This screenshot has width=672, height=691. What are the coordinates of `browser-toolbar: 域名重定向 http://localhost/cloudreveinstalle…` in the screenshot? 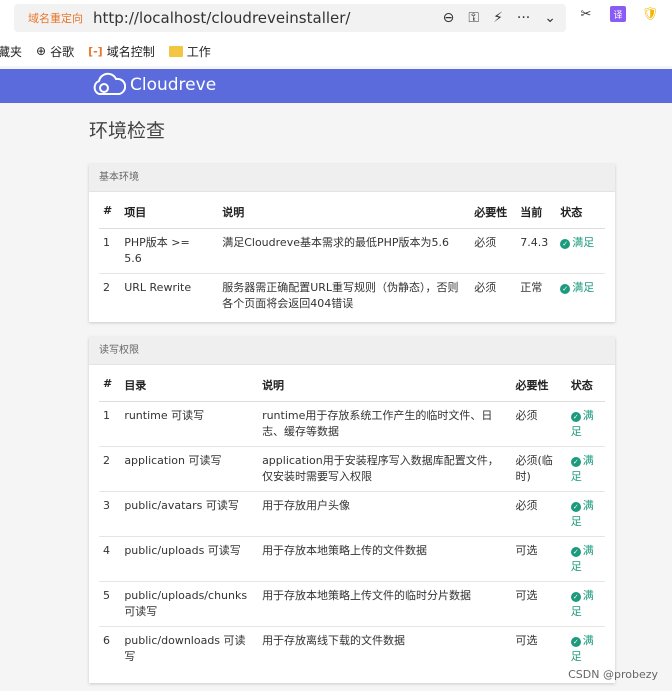 It's located at (336, 18).